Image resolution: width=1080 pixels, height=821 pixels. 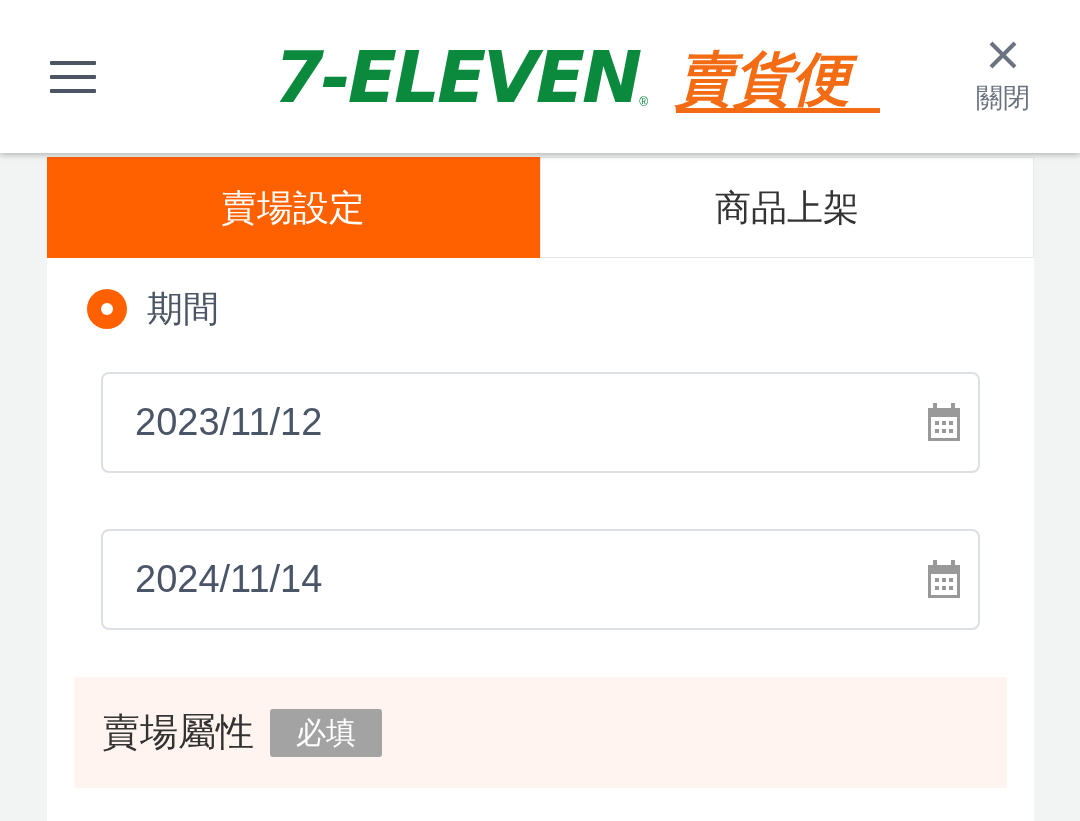 What do you see at coordinates (183, 309) in the screenshot?
I see `period-label: 期間` at bounding box center [183, 309].